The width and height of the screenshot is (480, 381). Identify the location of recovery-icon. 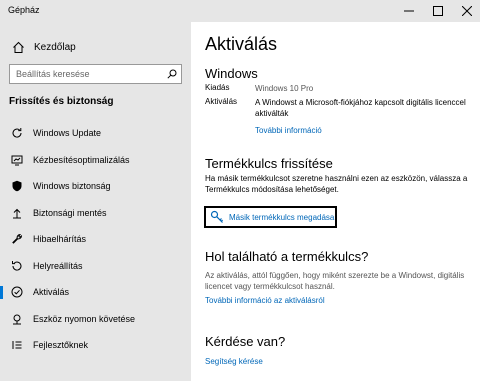
(17, 266).